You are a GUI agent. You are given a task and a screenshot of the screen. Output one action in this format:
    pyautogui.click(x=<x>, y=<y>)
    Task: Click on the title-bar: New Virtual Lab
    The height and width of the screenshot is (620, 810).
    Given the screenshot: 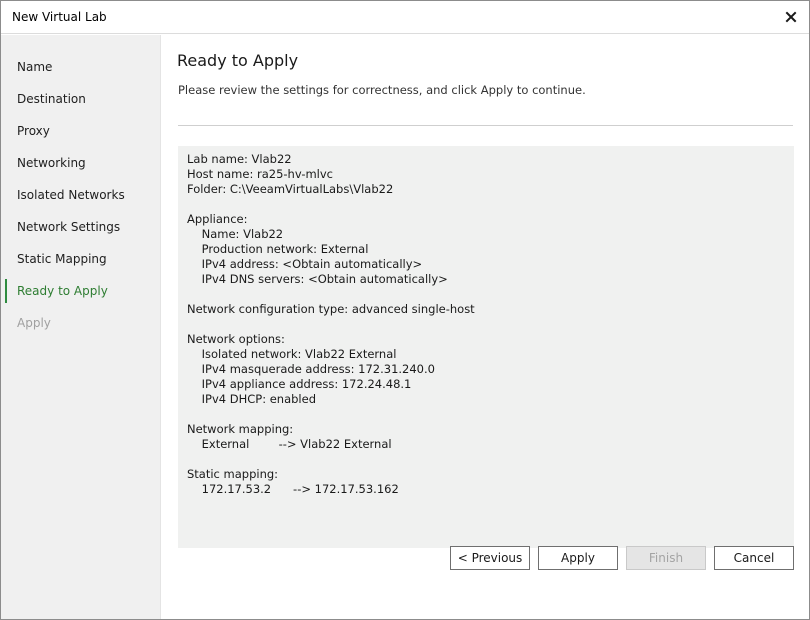 What is the action you would take?
    pyautogui.click(x=405, y=17)
    